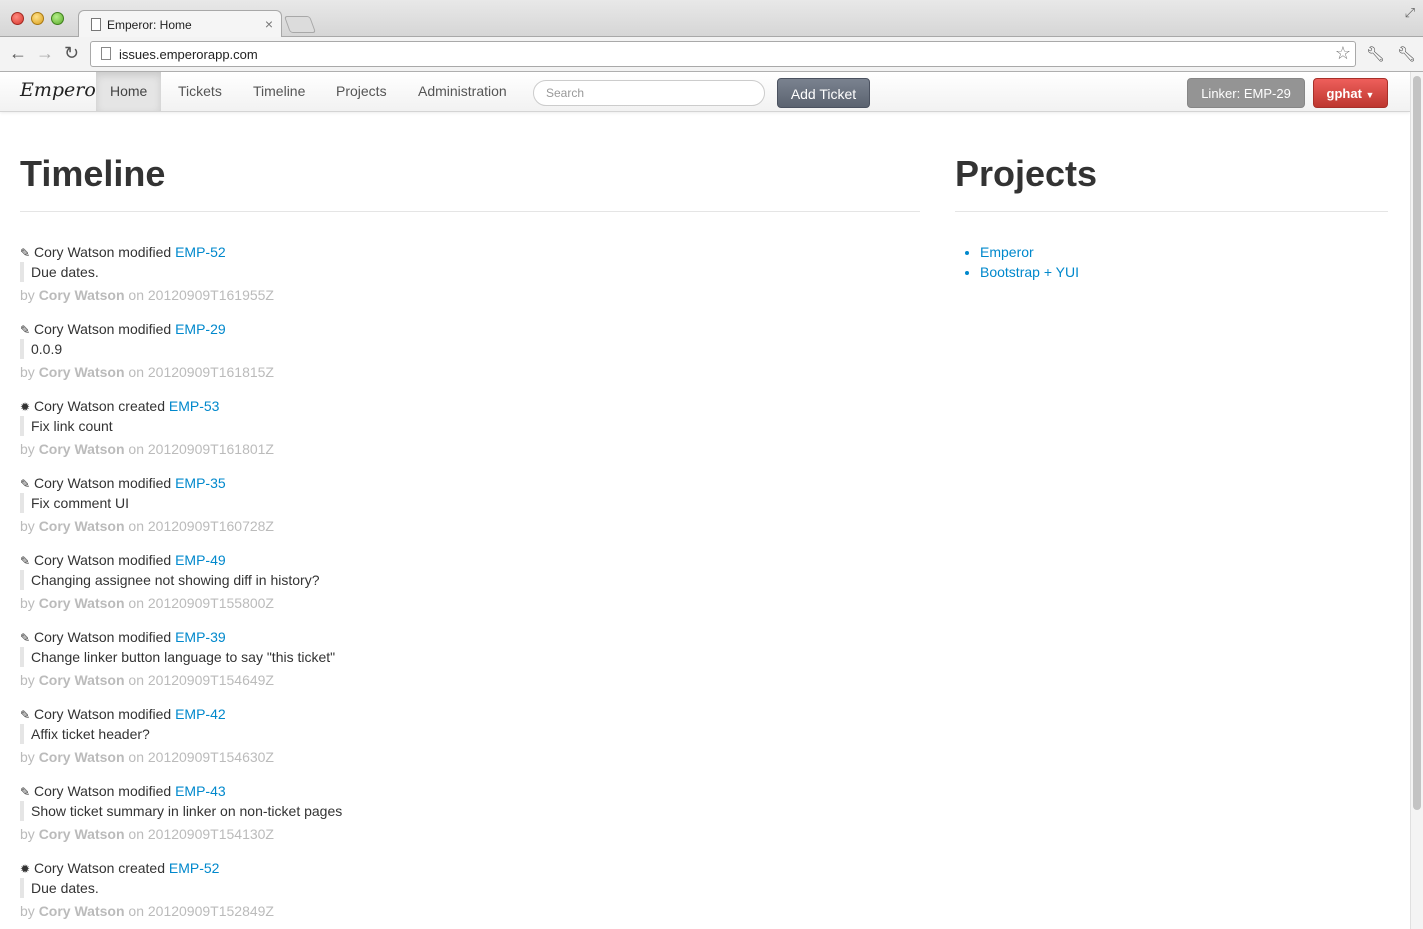  I want to click on timeline-heading: Timeline, so click(93, 173).